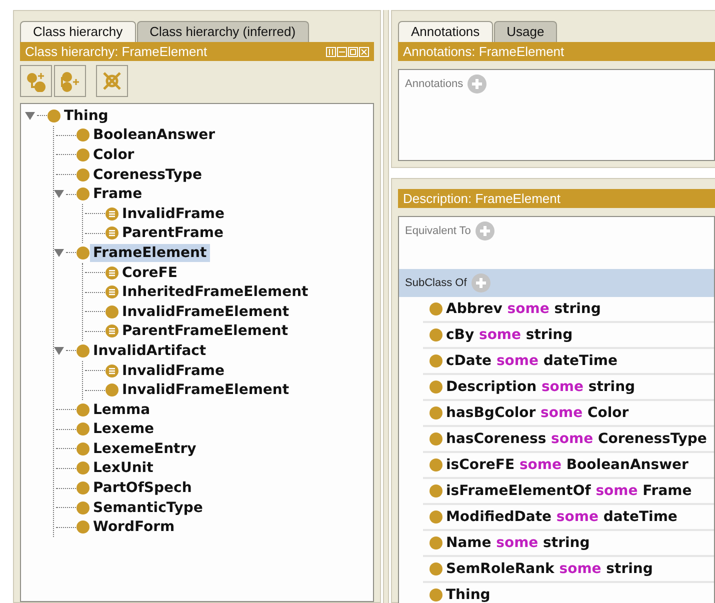  Describe the element at coordinates (123, 468) in the screenshot. I see `tree-item: LexUnit` at that location.